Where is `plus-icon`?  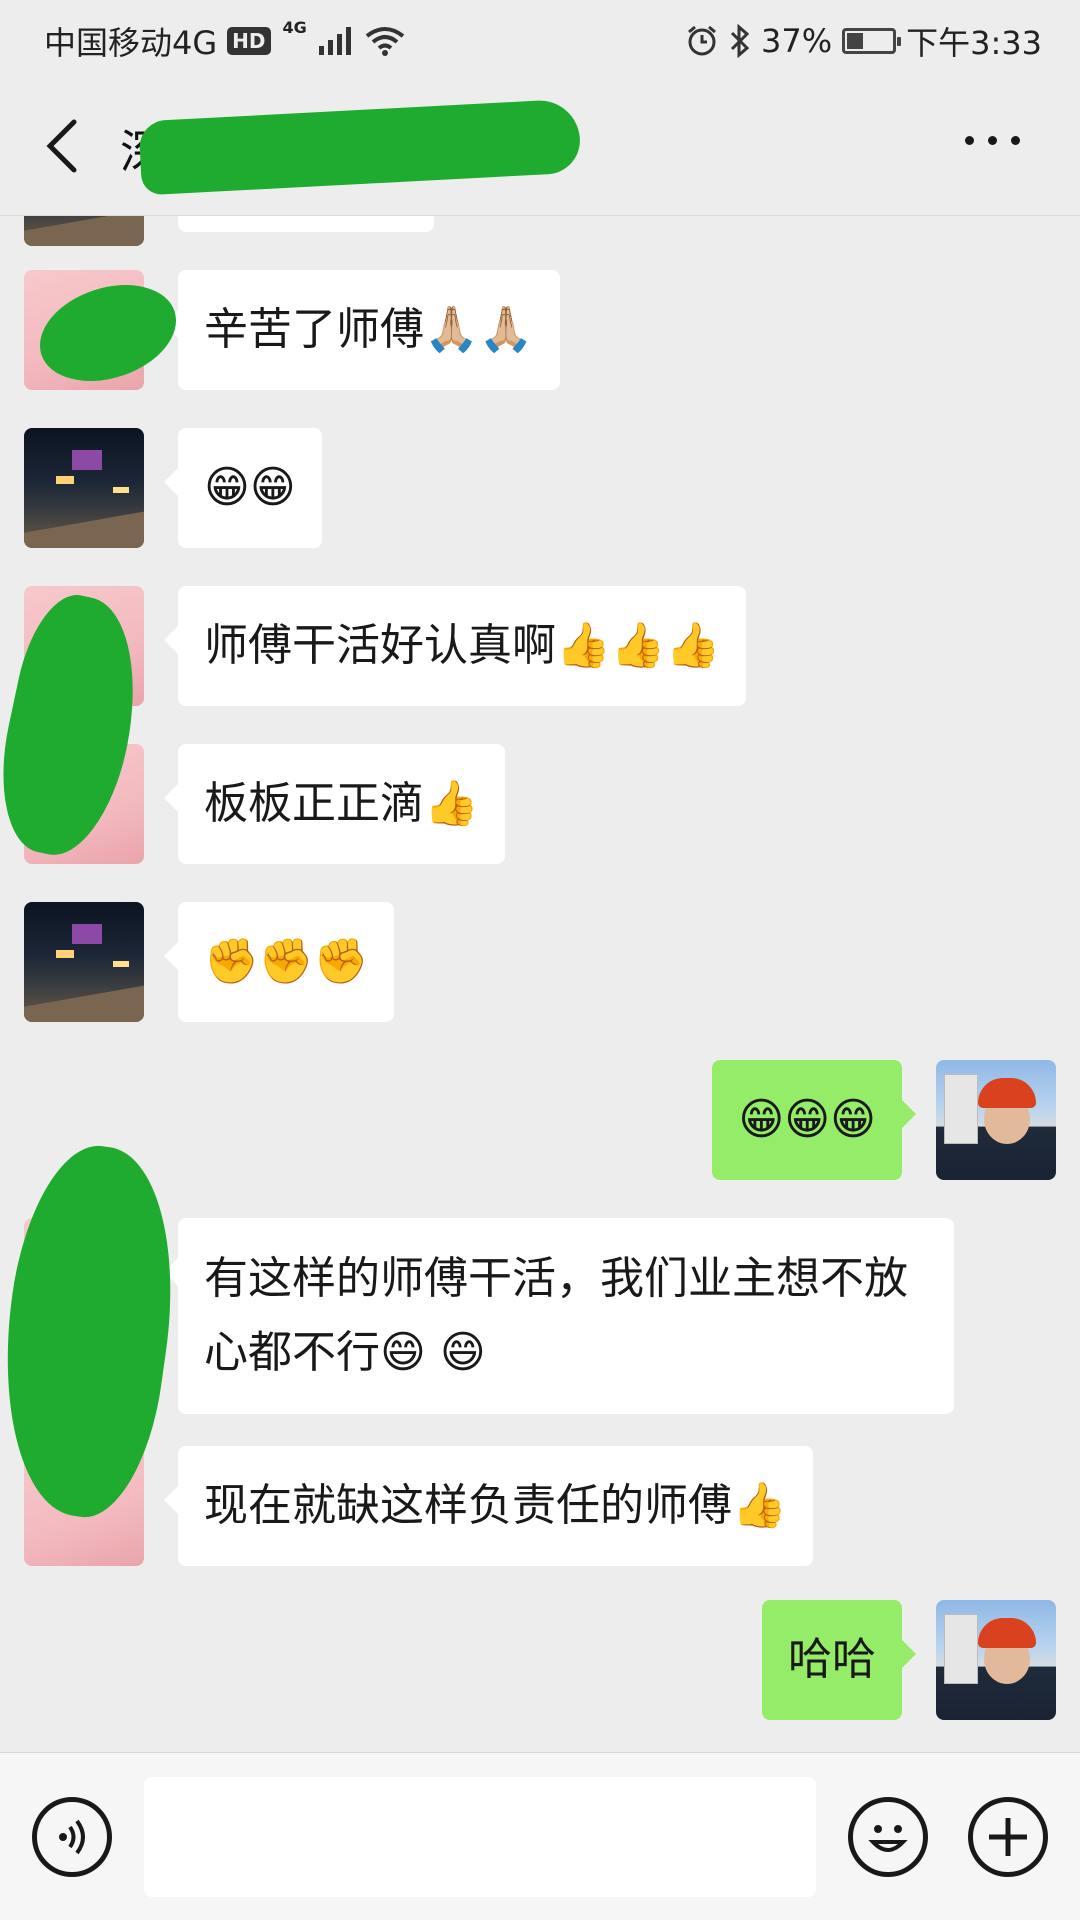 plus-icon is located at coordinates (1008, 1837).